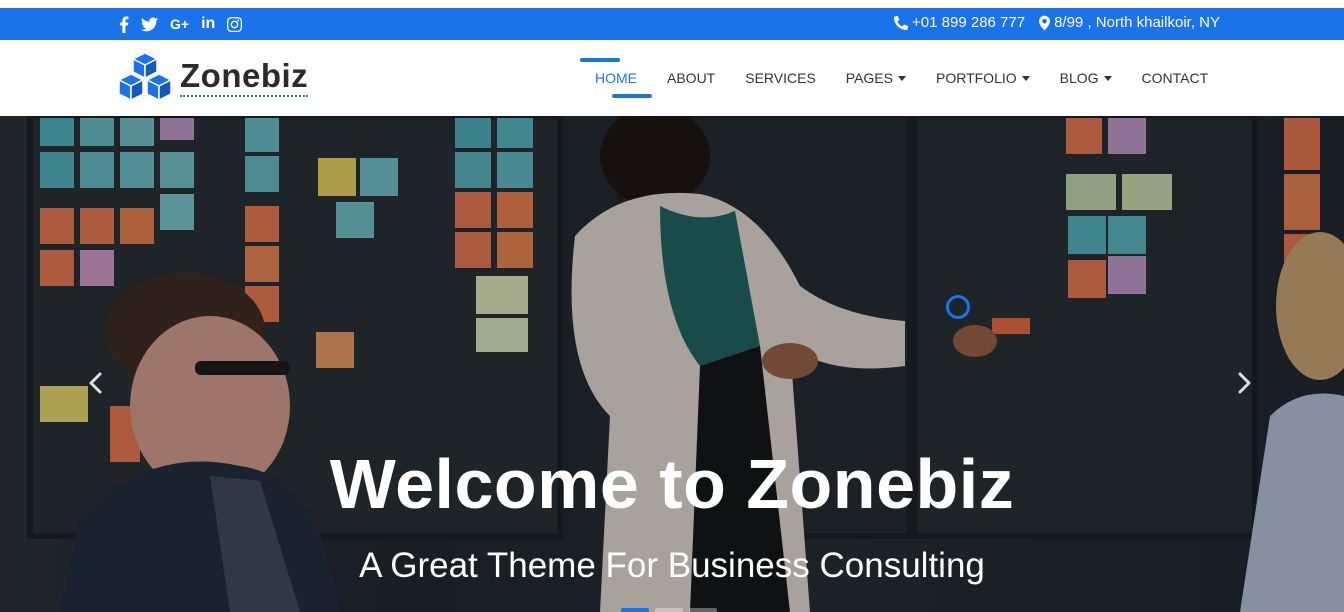 This screenshot has height=612, width=1344. I want to click on google-plus-link: G+, so click(179, 24).